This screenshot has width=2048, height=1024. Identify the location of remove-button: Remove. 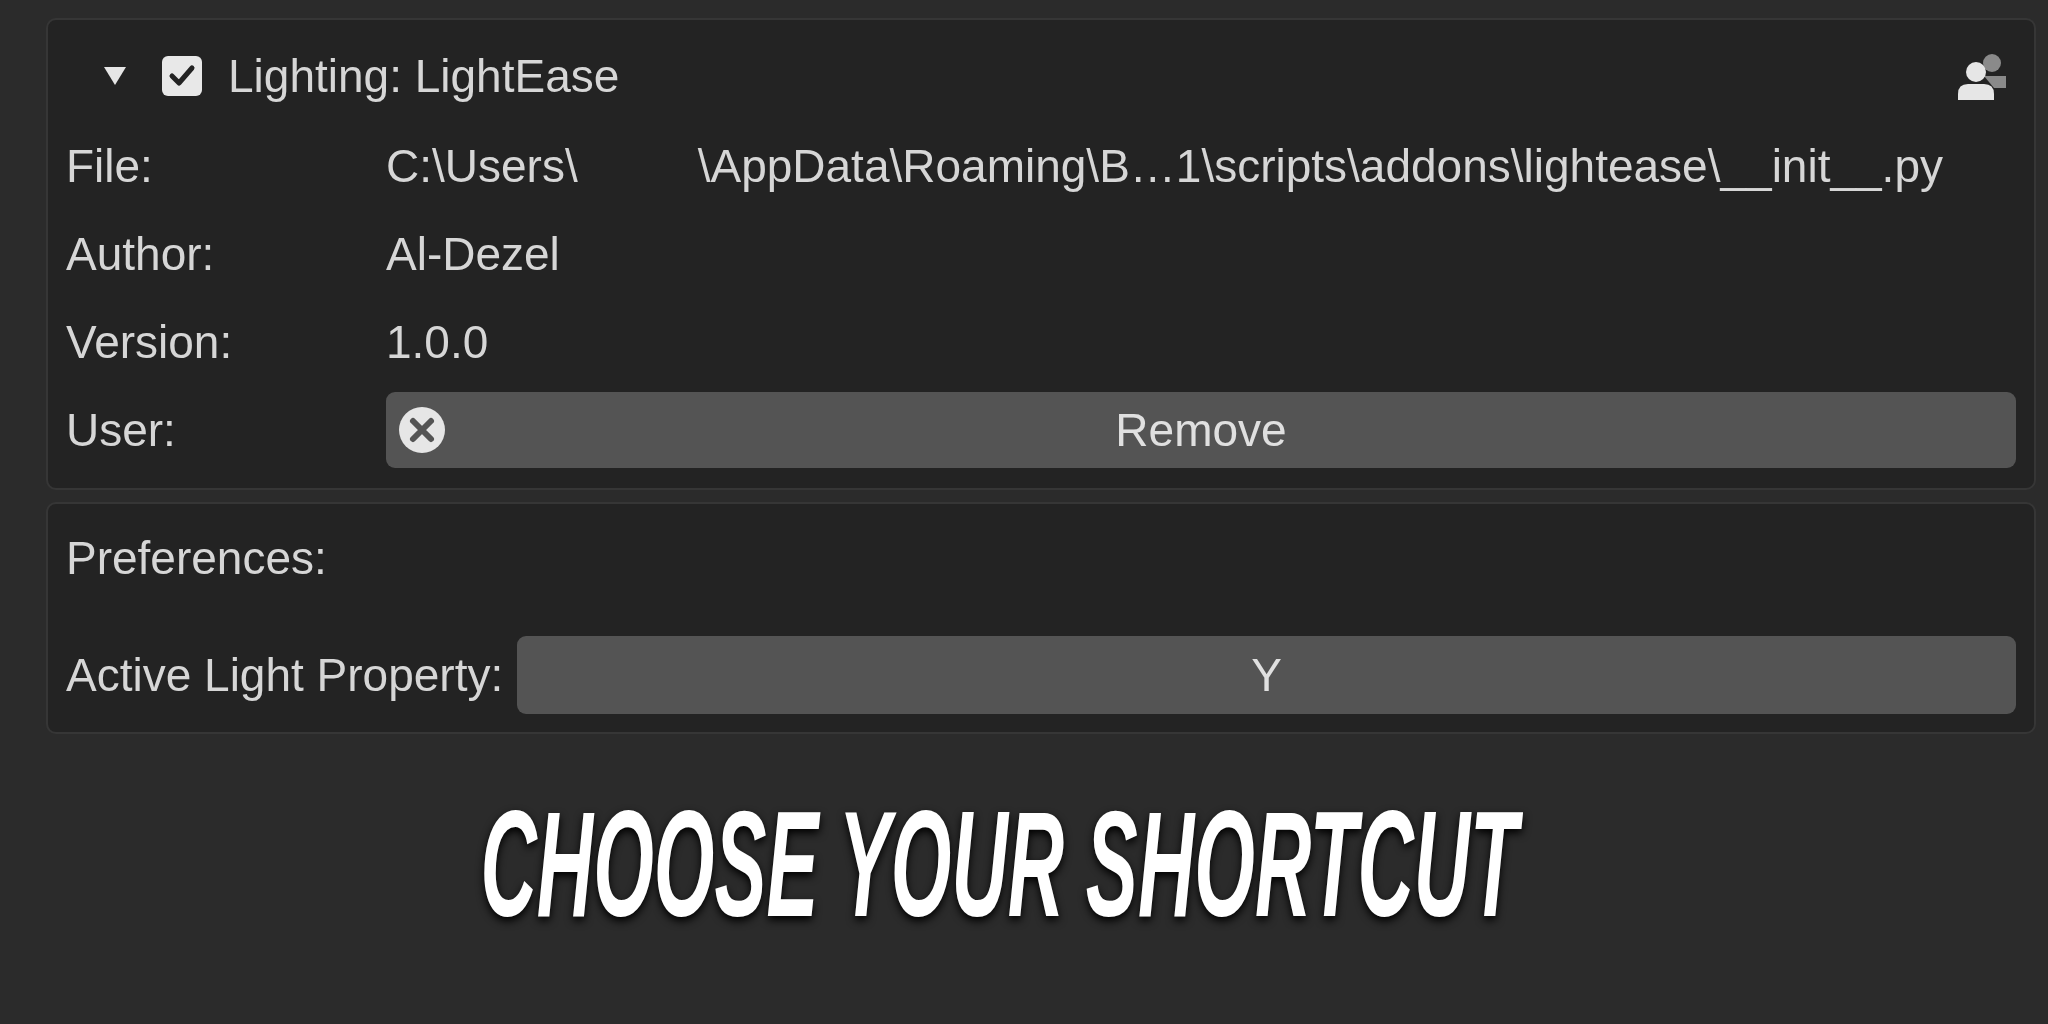
(1201, 430).